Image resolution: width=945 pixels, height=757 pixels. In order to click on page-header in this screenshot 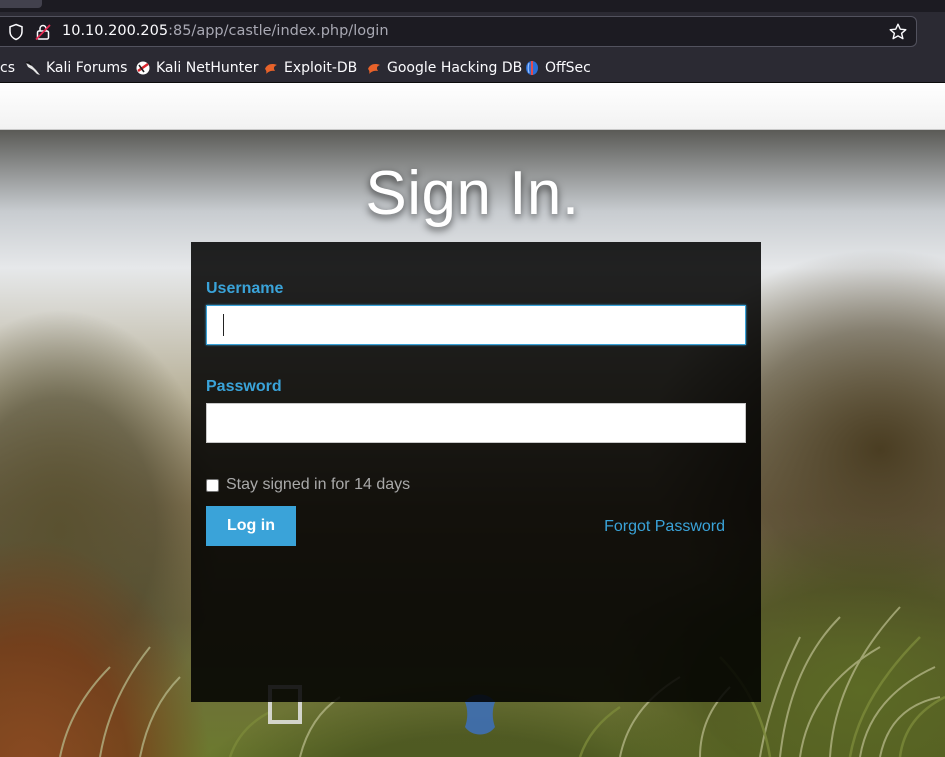, I will do `click(472, 106)`.